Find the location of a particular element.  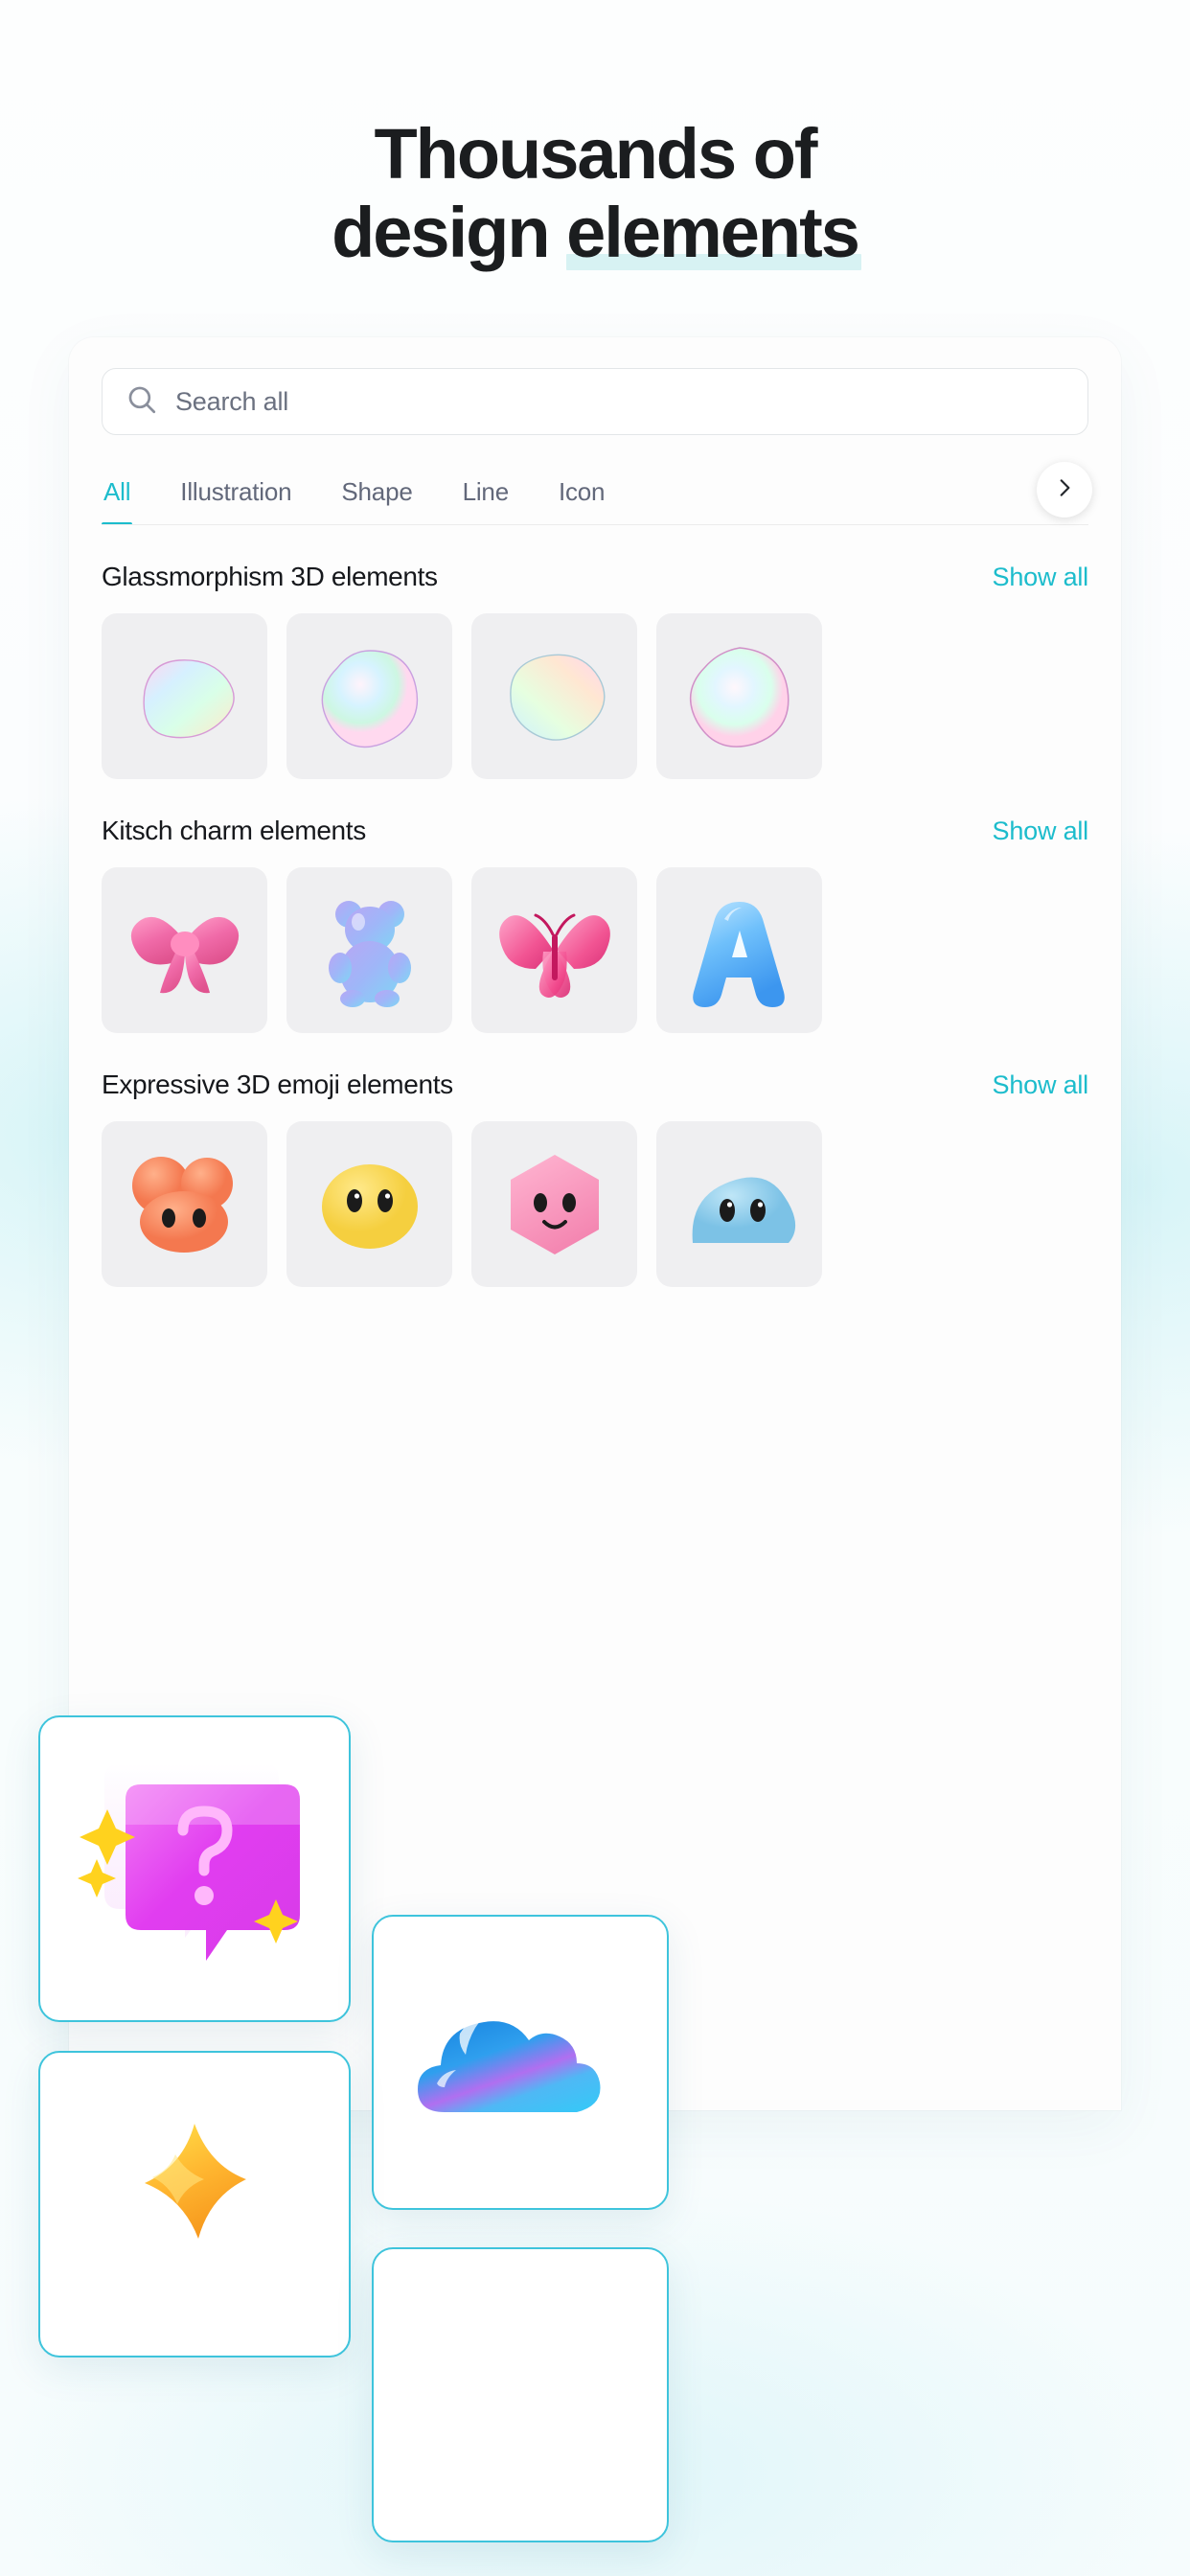

chevron-right-icon is located at coordinates (1065, 490).